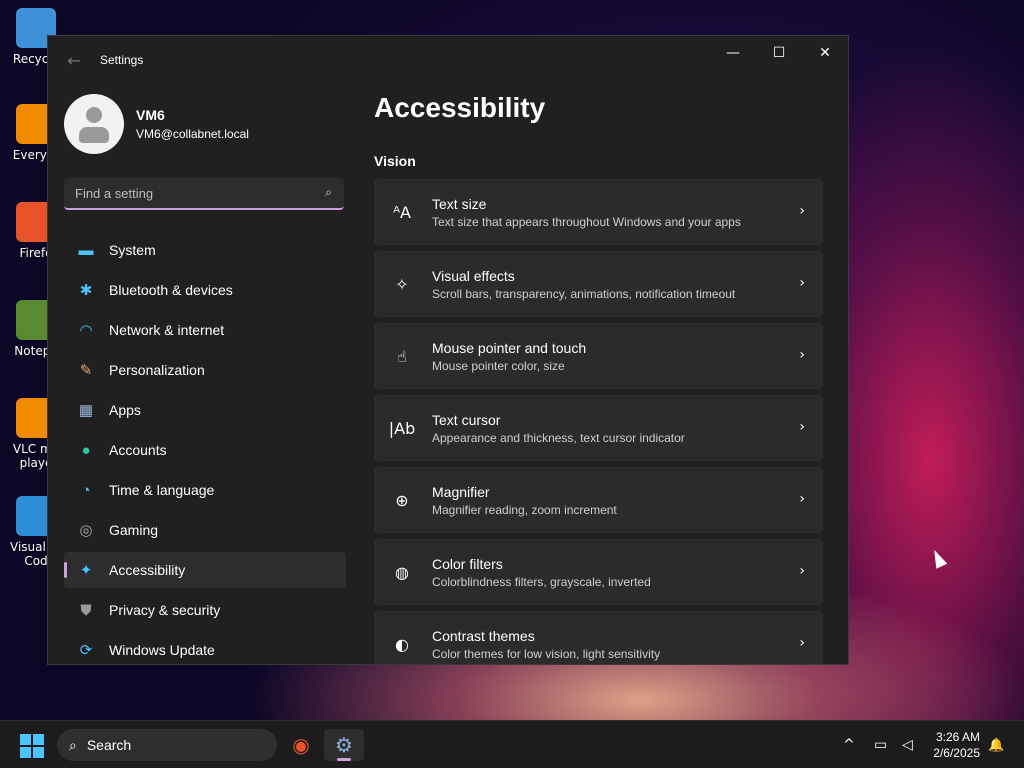 The image size is (1024, 768). I want to click on search-input, so click(184, 193).